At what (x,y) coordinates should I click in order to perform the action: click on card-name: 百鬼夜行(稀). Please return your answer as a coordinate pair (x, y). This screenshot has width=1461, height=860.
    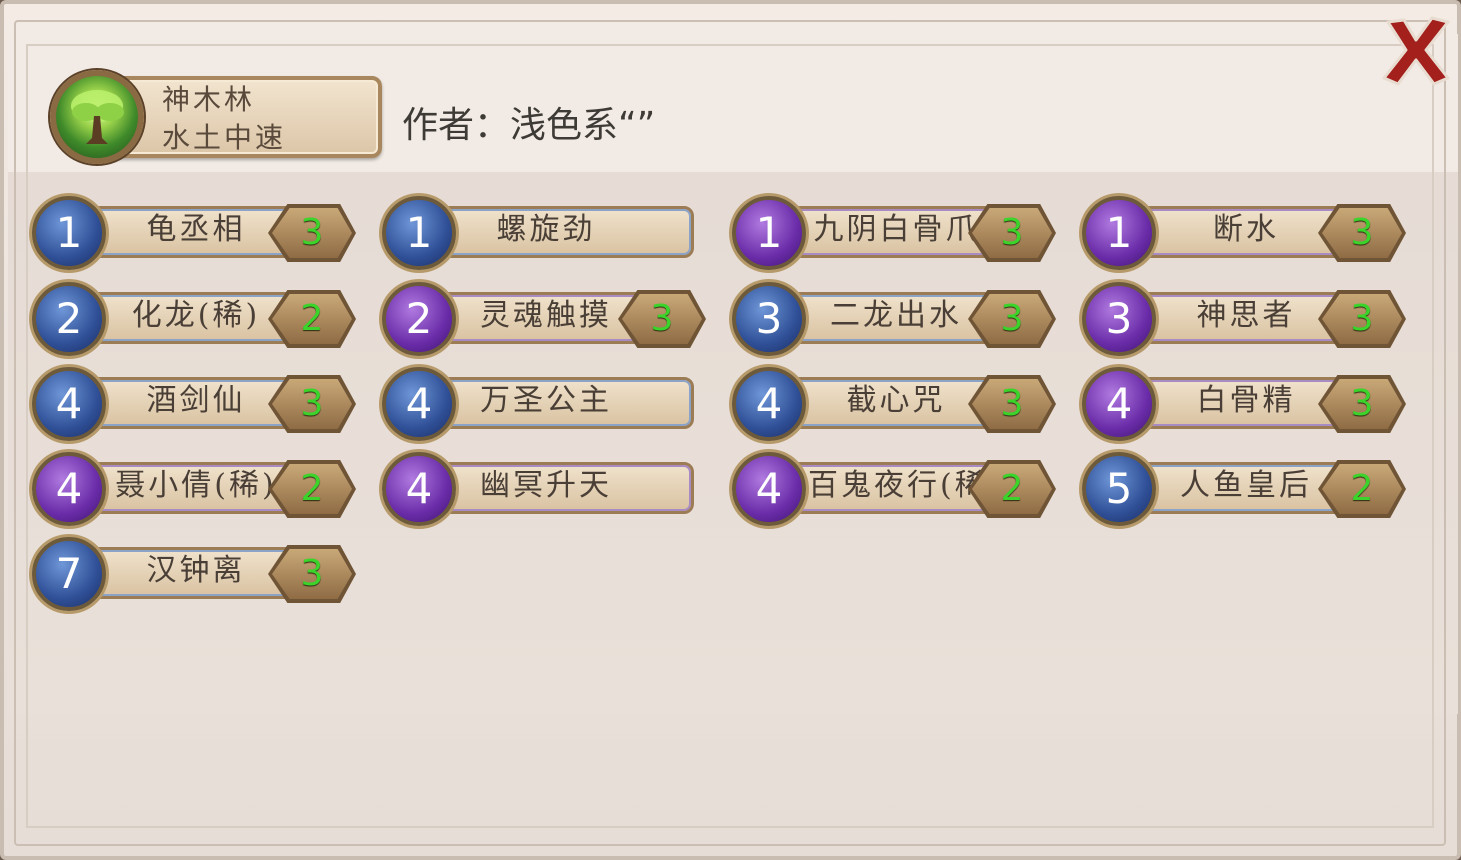
    Looking at the image, I should click on (896, 485).